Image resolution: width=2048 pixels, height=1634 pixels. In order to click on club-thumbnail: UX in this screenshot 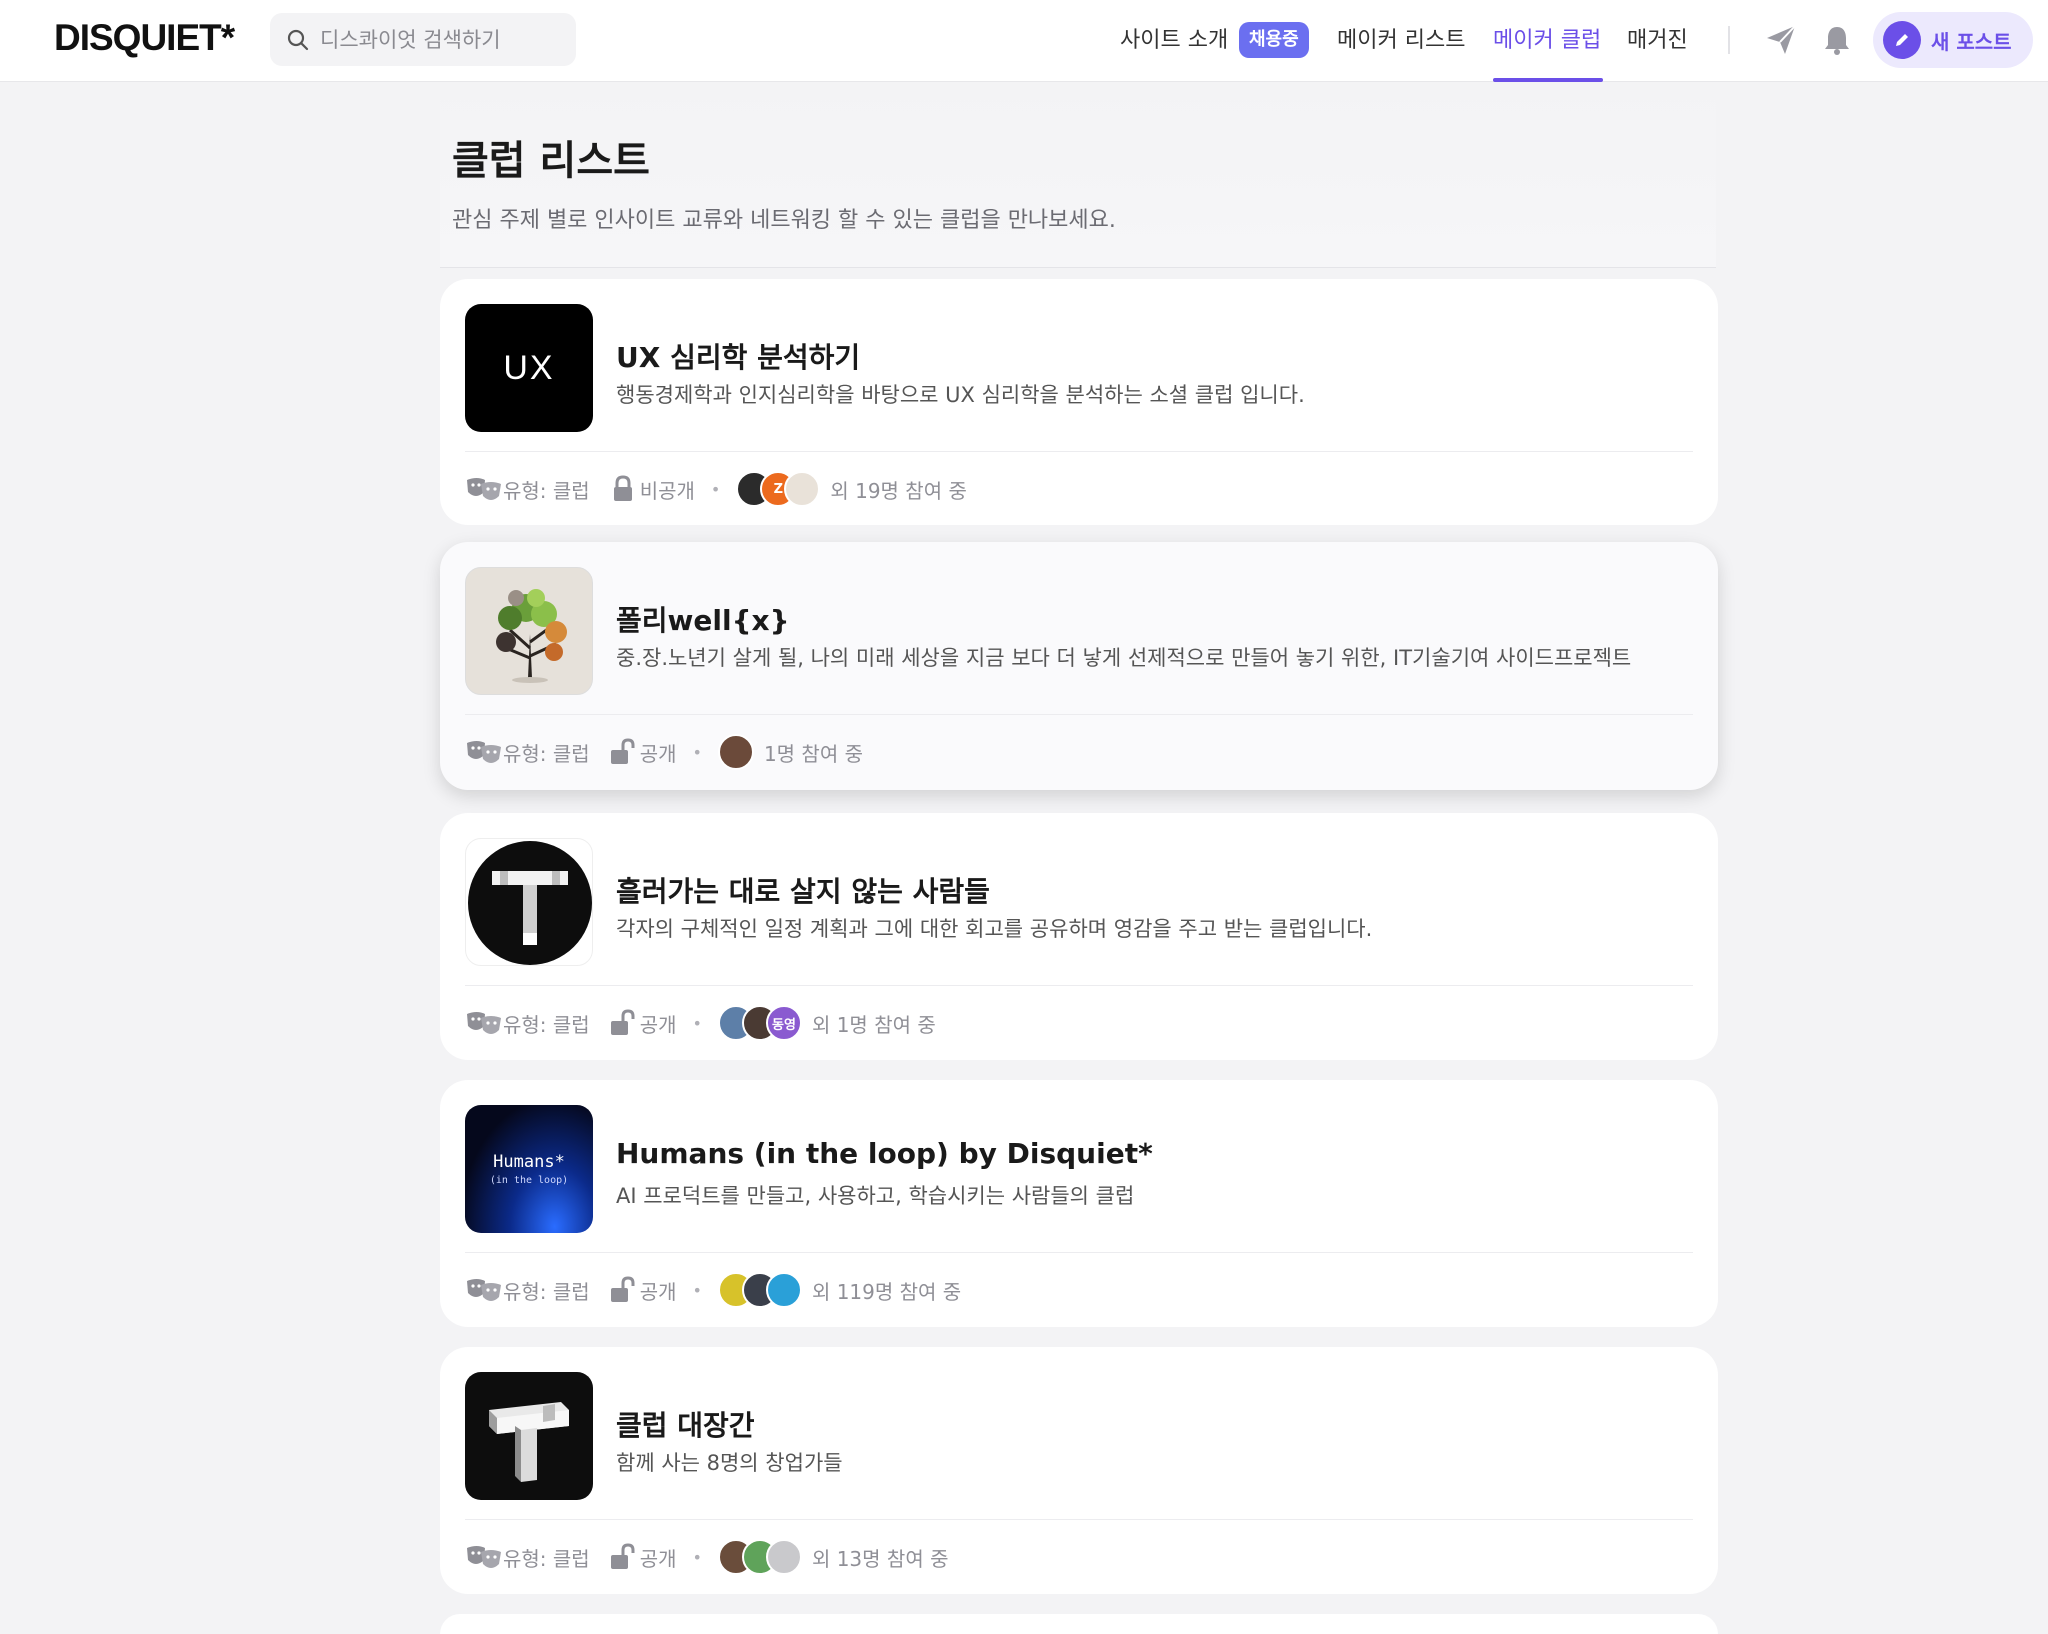, I will do `click(529, 368)`.